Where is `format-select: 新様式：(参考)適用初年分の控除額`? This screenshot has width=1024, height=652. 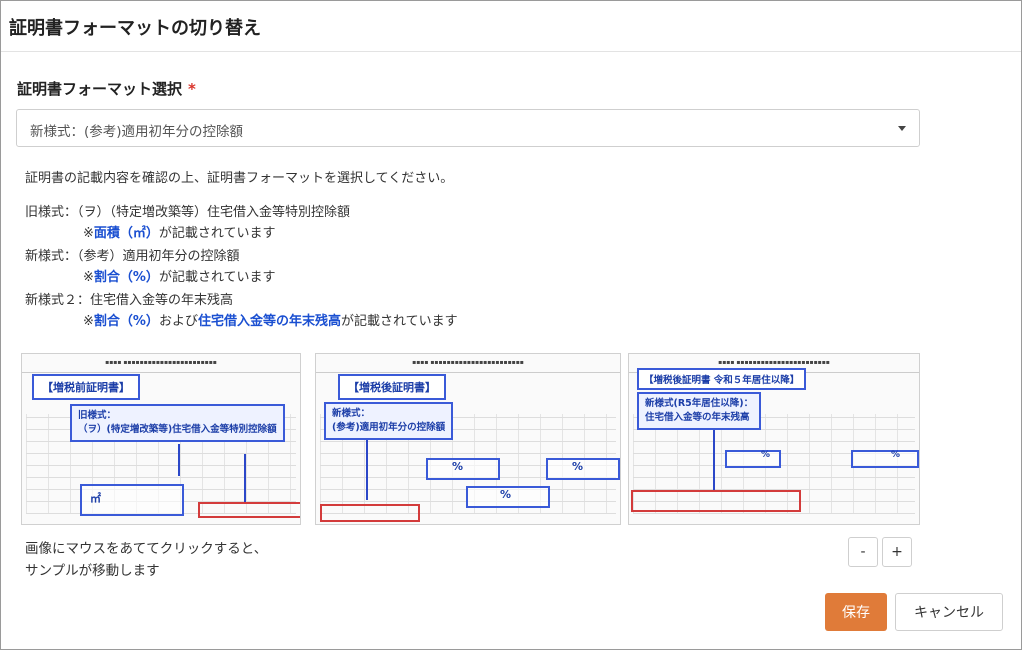
format-select: 新様式：(参考)適用初年分の控除額 is located at coordinates (468, 128).